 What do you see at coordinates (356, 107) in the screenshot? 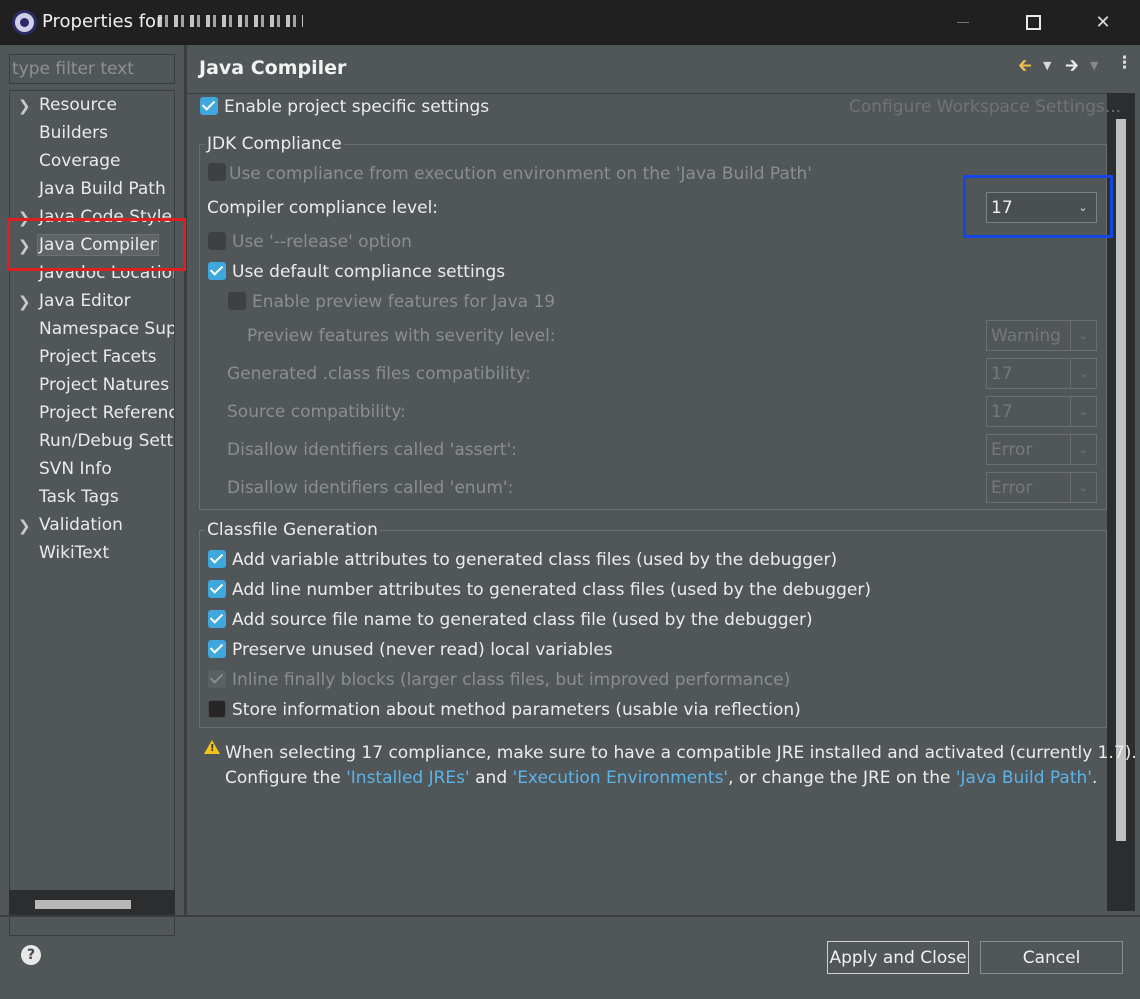
I see `enable-project-specific-label: Enable project specific settings` at bounding box center [356, 107].